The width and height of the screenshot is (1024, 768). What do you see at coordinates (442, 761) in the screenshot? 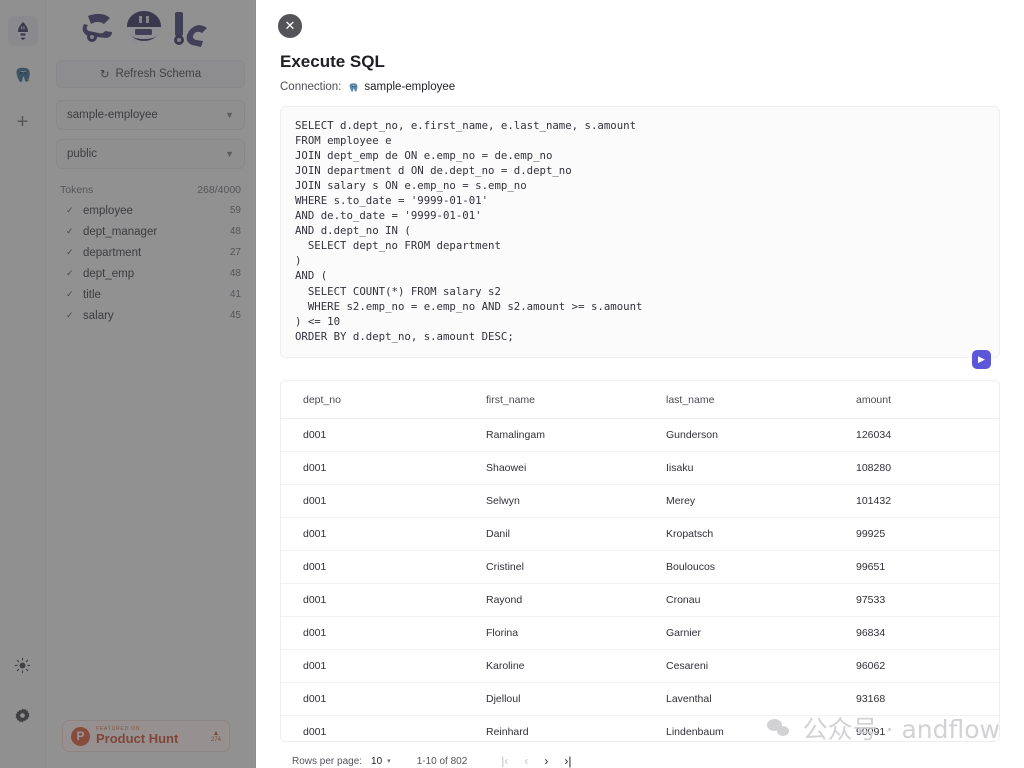
I see `pagination-range: 1-10 of 802` at bounding box center [442, 761].